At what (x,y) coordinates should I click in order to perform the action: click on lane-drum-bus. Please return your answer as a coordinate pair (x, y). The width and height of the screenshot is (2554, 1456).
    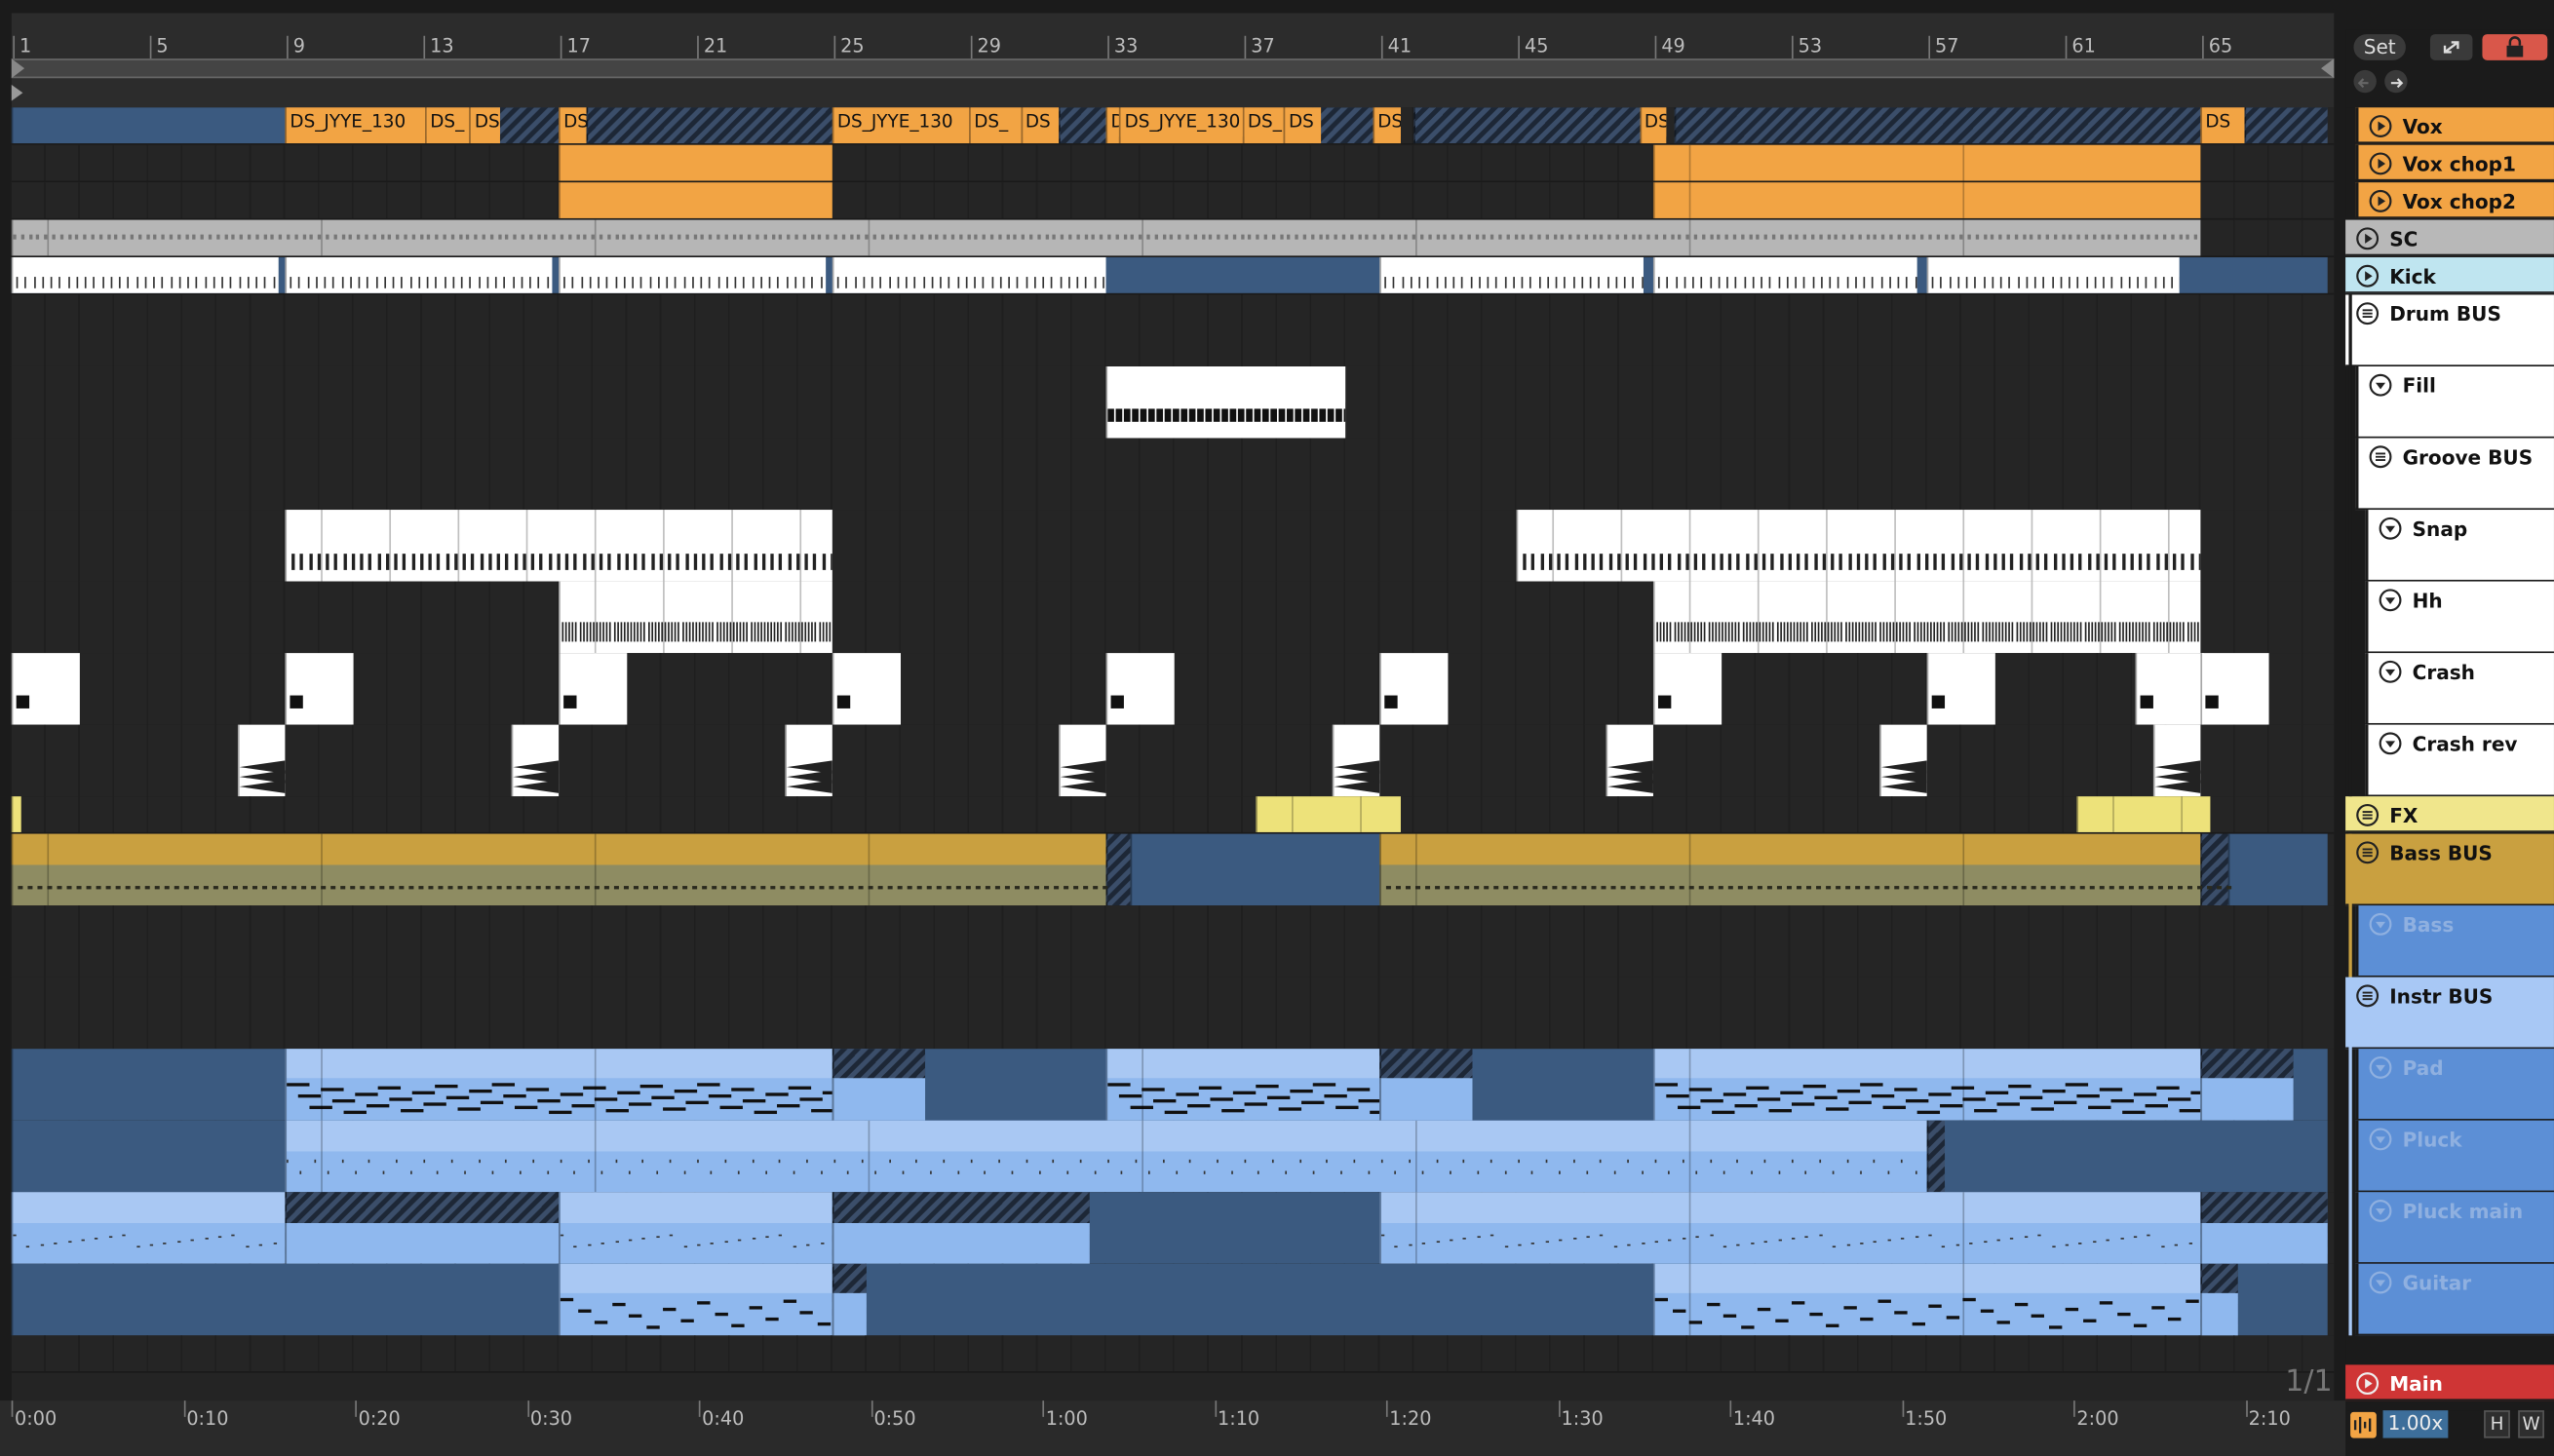
    Looking at the image, I should click on (1173, 331).